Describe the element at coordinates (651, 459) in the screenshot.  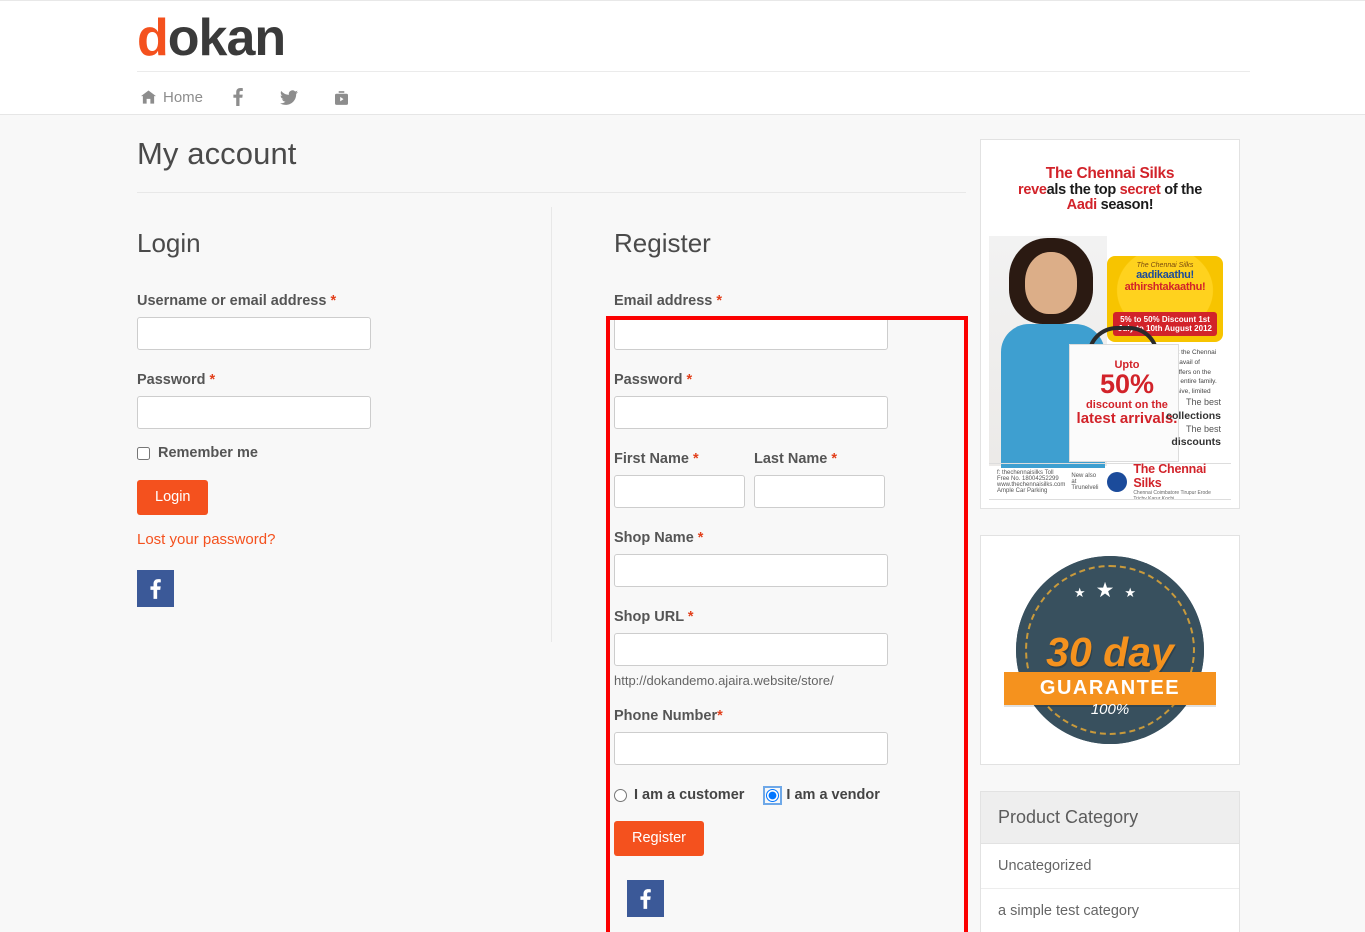
I see `register-first-name-label-text: First Name` at that location.